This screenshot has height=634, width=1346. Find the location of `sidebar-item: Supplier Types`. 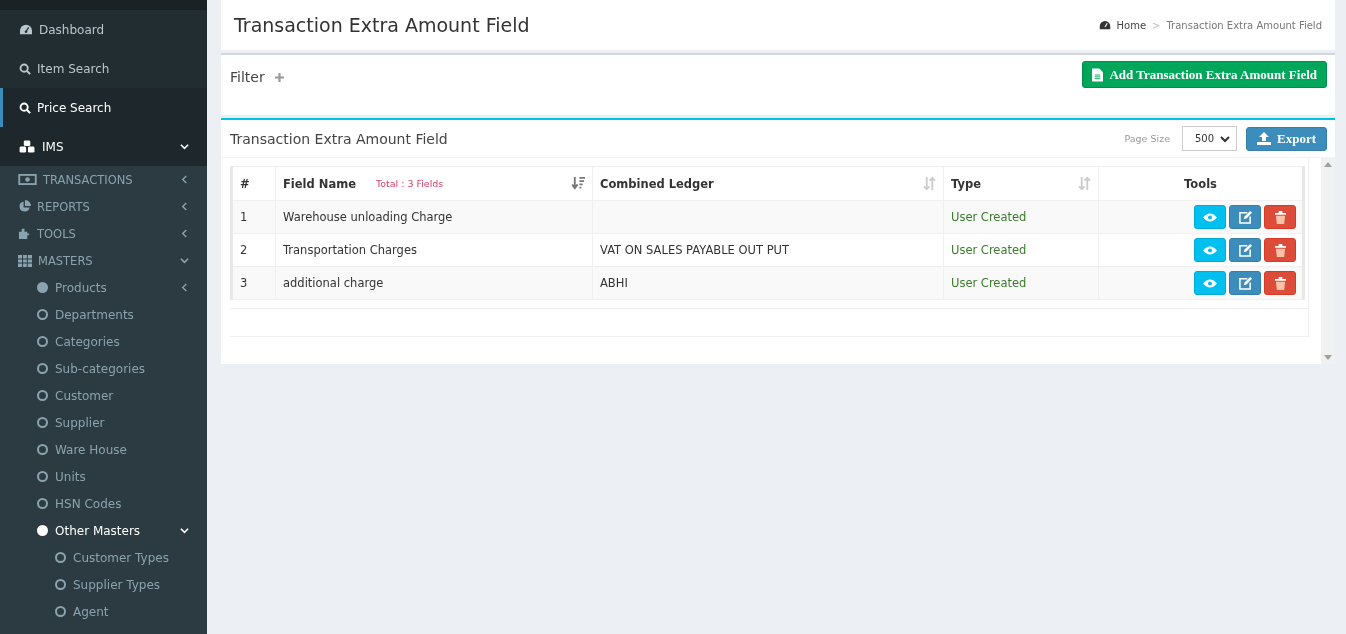

sidebar-item: Supplier Types is located at coordinates (103, 584).